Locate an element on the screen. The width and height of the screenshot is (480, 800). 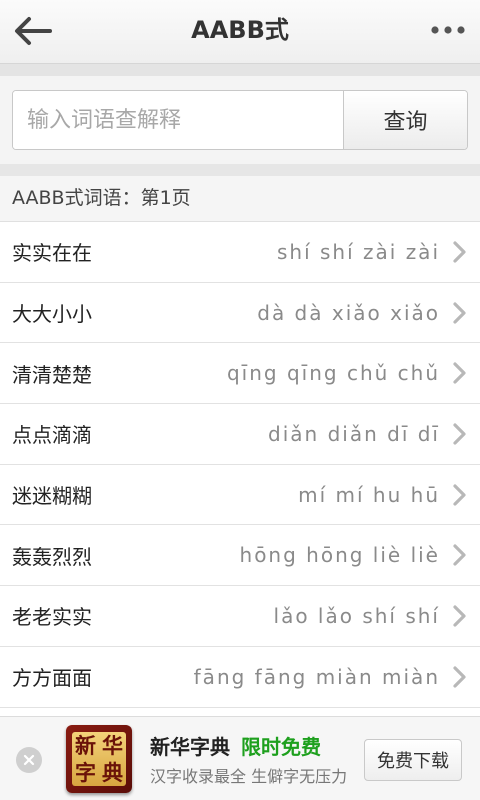
word-text: 迷迷糊糊 is located at coordinates (52, 496).